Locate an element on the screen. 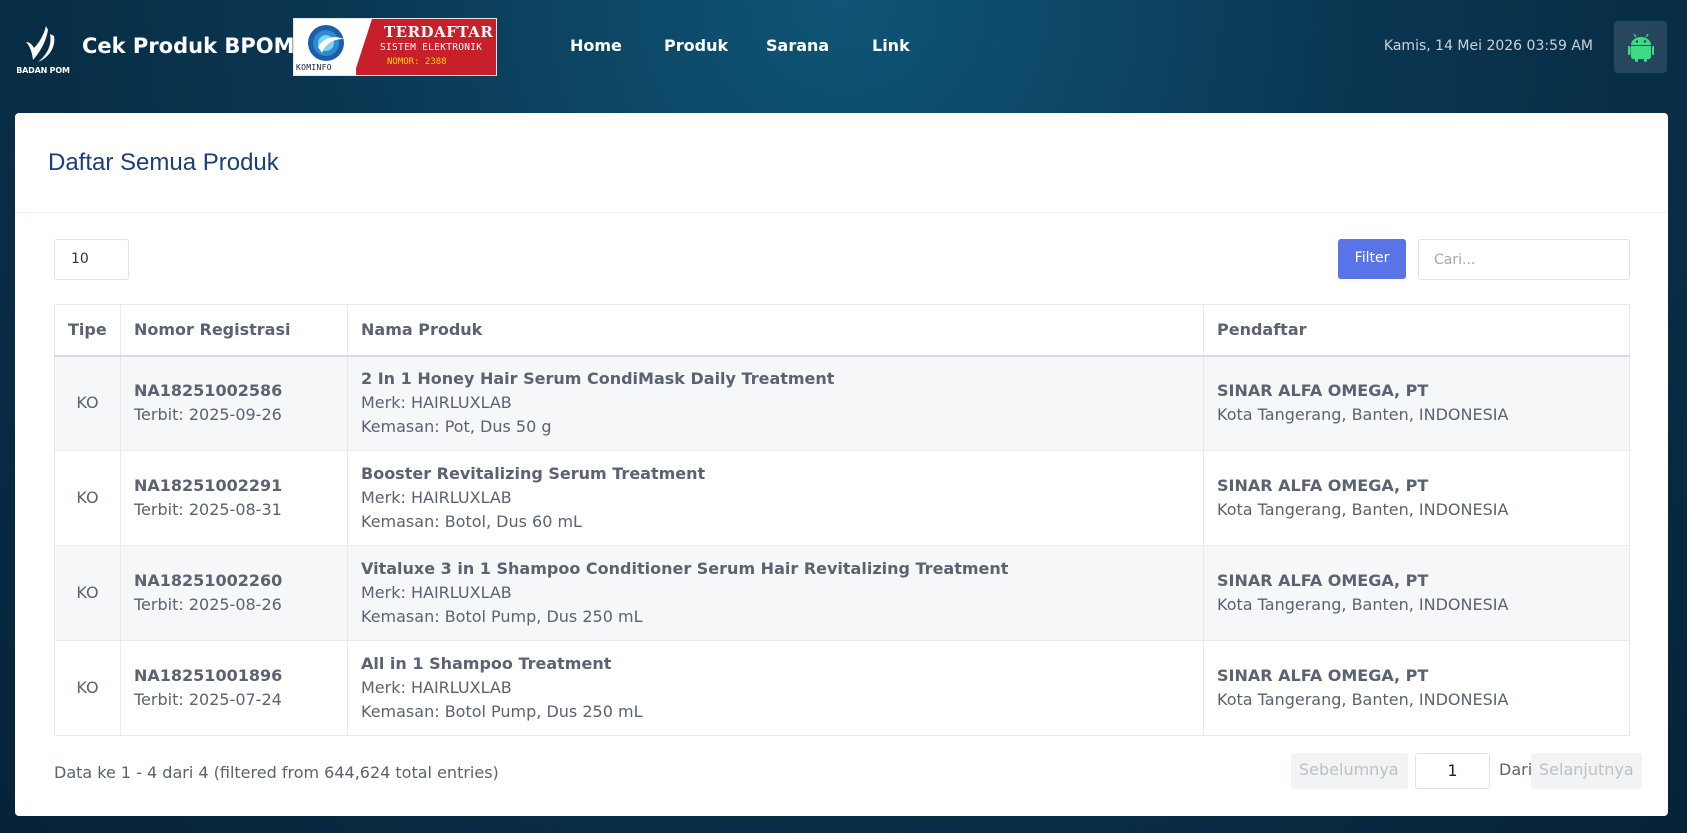 This screenshot has width=1687, height=833. android-app-button is located at coordinates (1640, 47).